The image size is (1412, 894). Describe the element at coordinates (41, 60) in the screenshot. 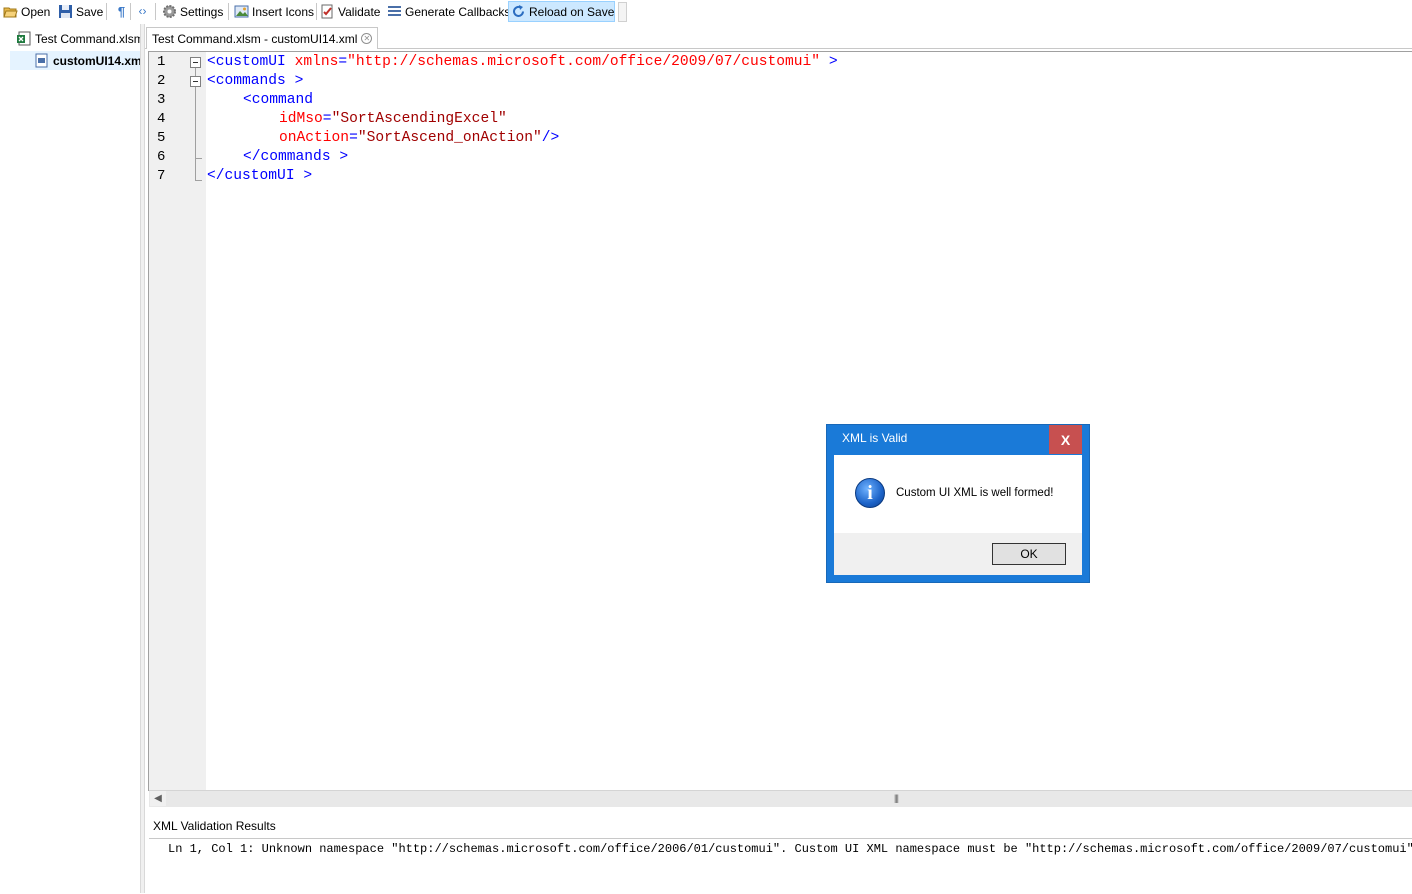

I see `xml-file-icon` at that location.